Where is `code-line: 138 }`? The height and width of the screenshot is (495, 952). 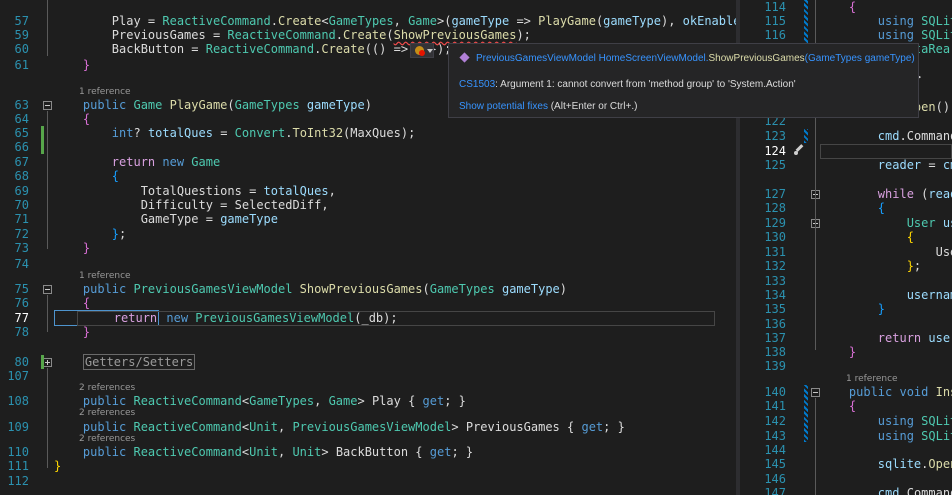
code-line: 138 } is located at coordinates (846, 352).